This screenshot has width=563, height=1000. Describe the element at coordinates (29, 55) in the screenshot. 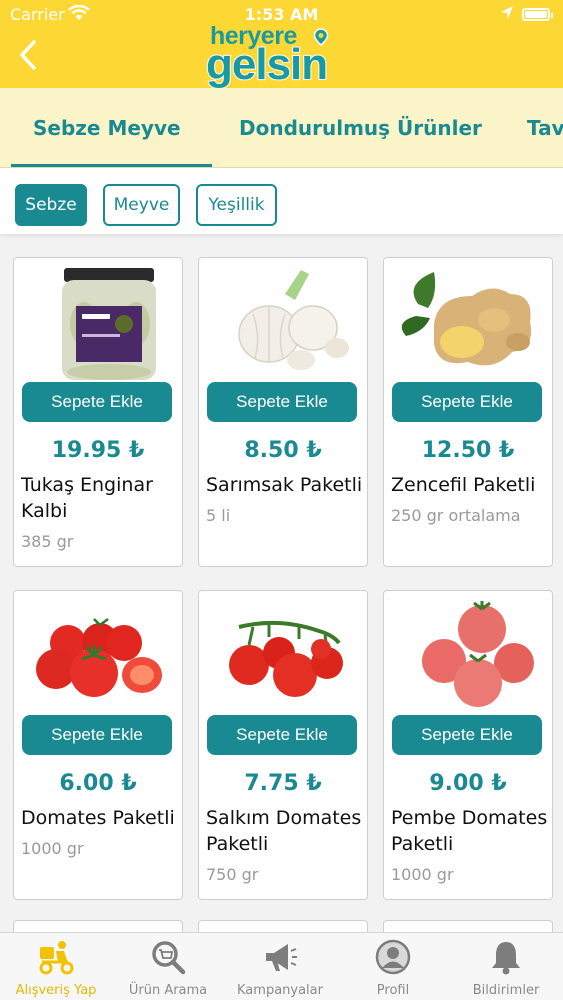

I see `back-button` at that location.